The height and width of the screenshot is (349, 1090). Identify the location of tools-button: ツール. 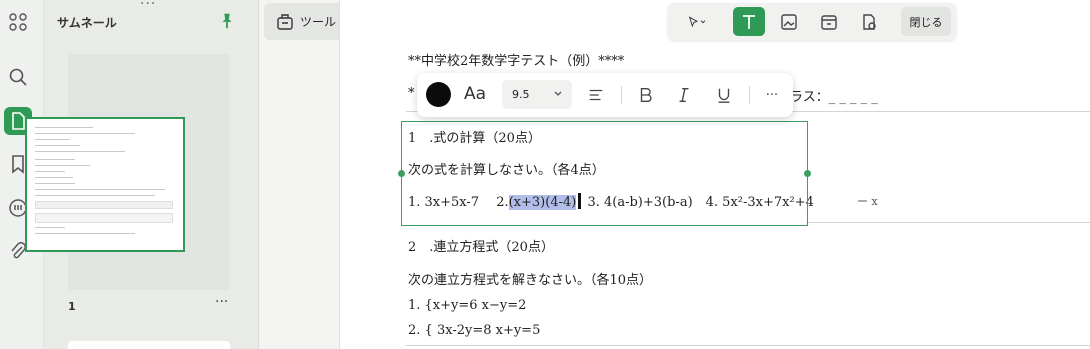
(305, 21).